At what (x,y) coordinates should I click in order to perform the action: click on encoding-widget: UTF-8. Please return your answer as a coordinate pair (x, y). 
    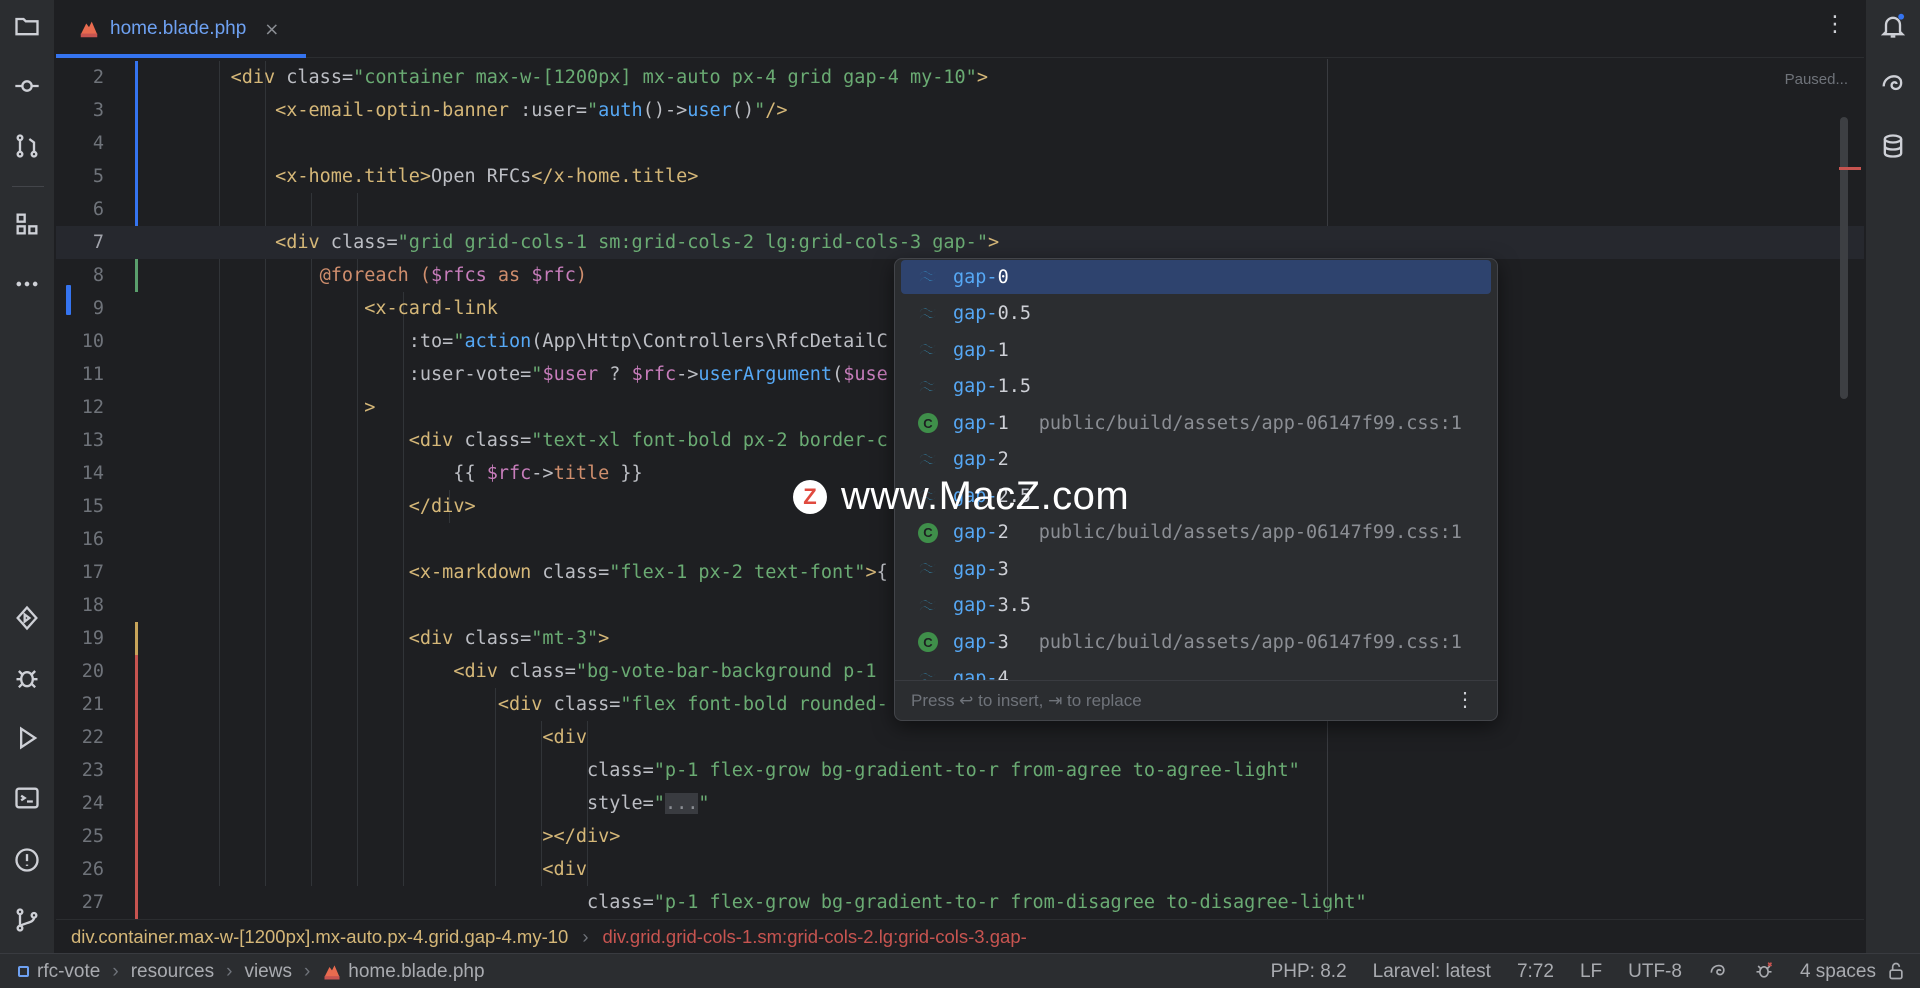
    Looking at the image, I should click on (1655, 972).